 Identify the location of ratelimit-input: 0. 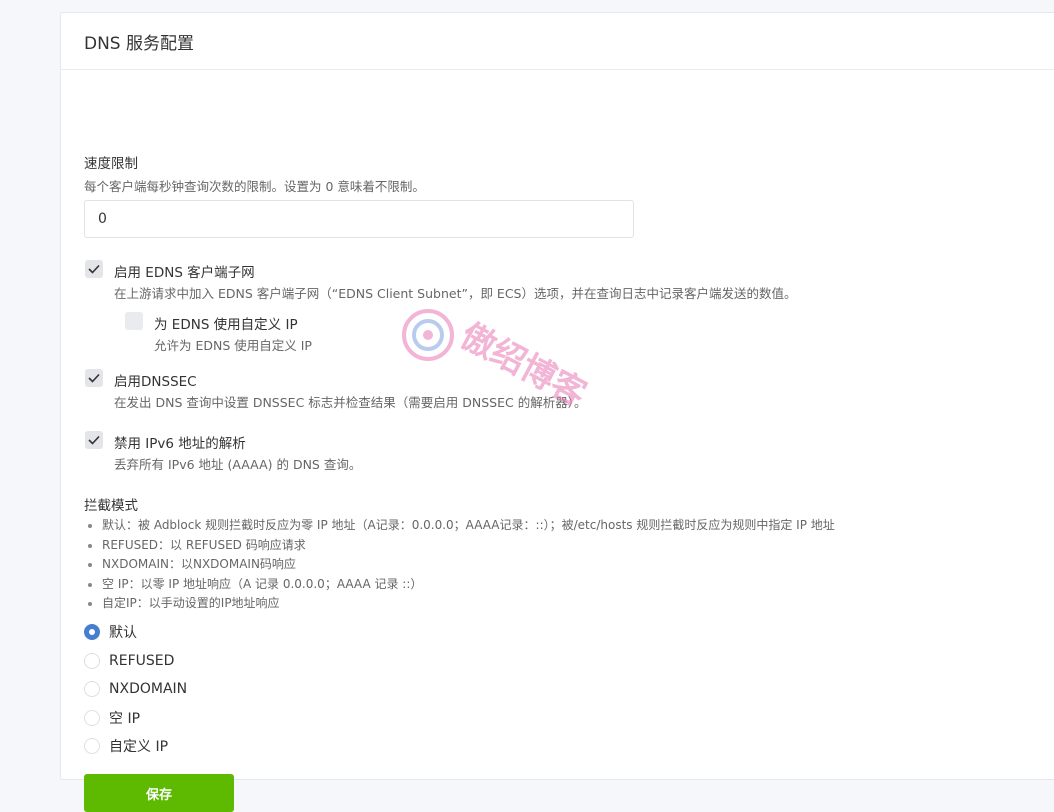
(359, 219).